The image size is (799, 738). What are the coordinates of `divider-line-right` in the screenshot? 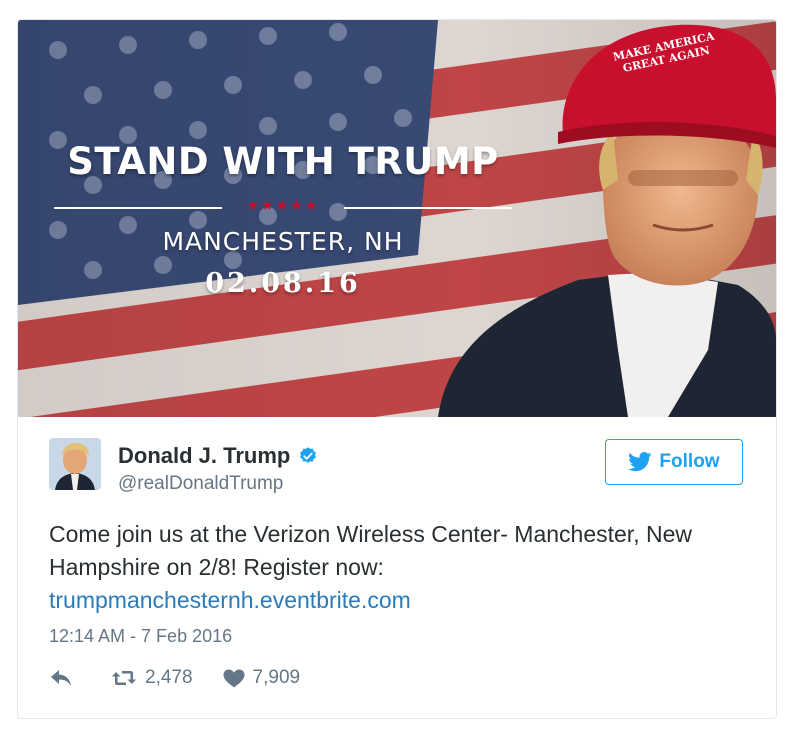 It's located at (428, 208).